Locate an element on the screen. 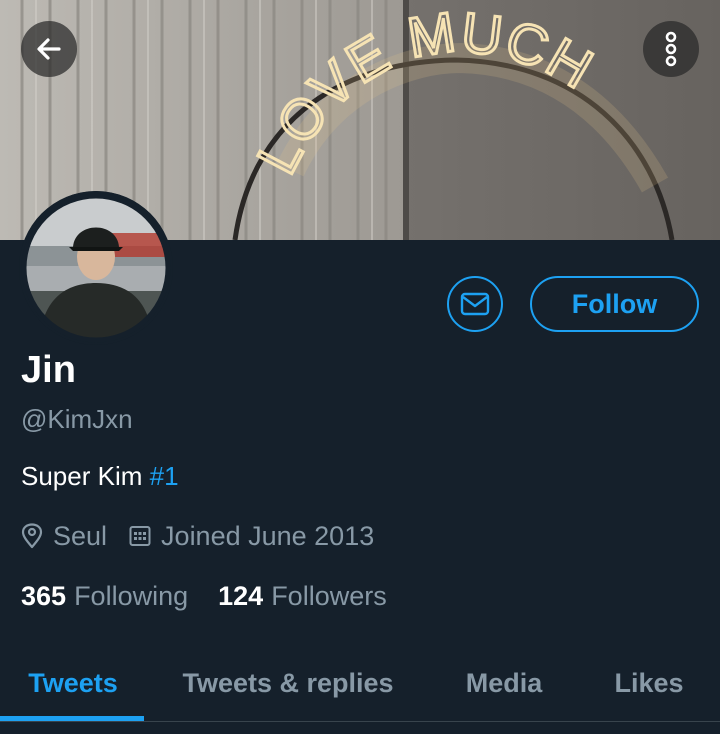 The image size is (720, 734). message-button is located at coordinates (475, 304).